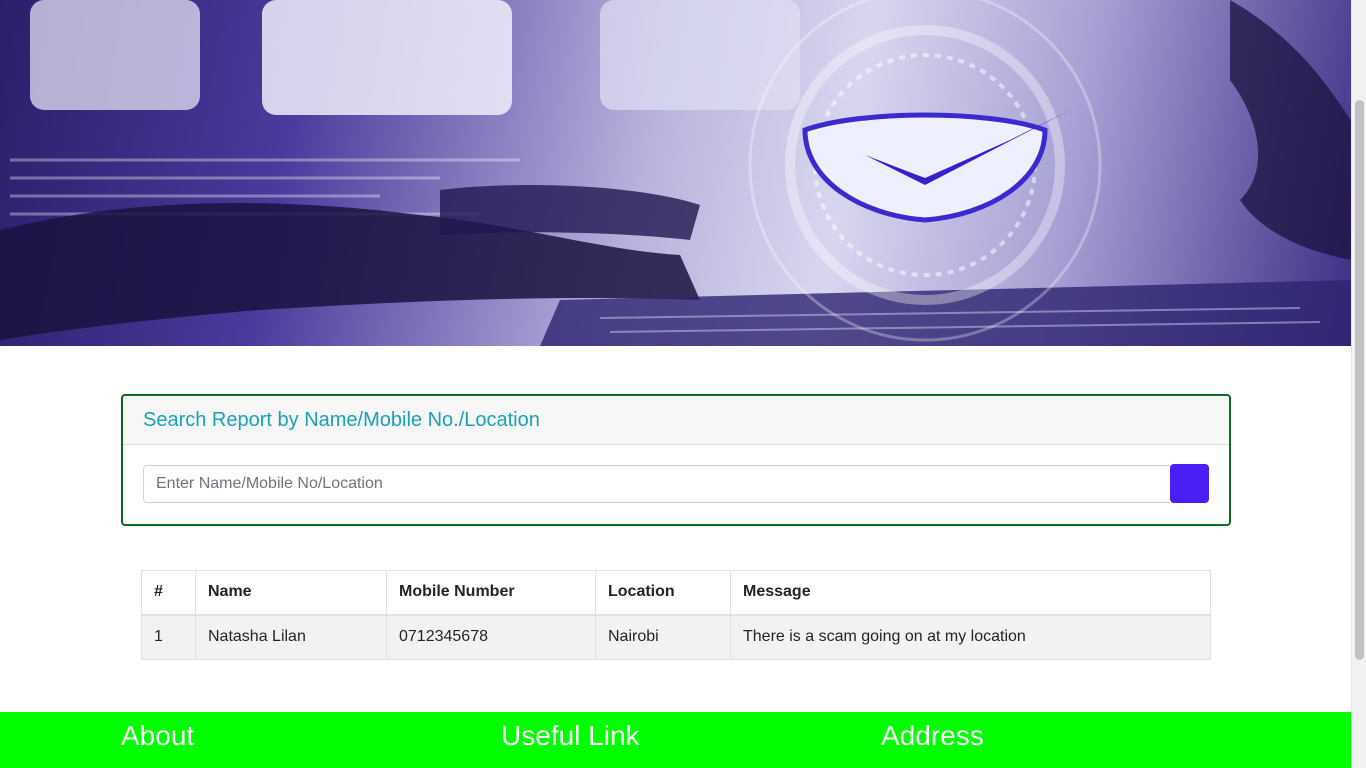 This screenshot has width=1366, height=768. What do you see at coordinates (570, 735) in the screenshot?
I see `footer-links-heading: Useful Link` at bounding box center [570, 735].